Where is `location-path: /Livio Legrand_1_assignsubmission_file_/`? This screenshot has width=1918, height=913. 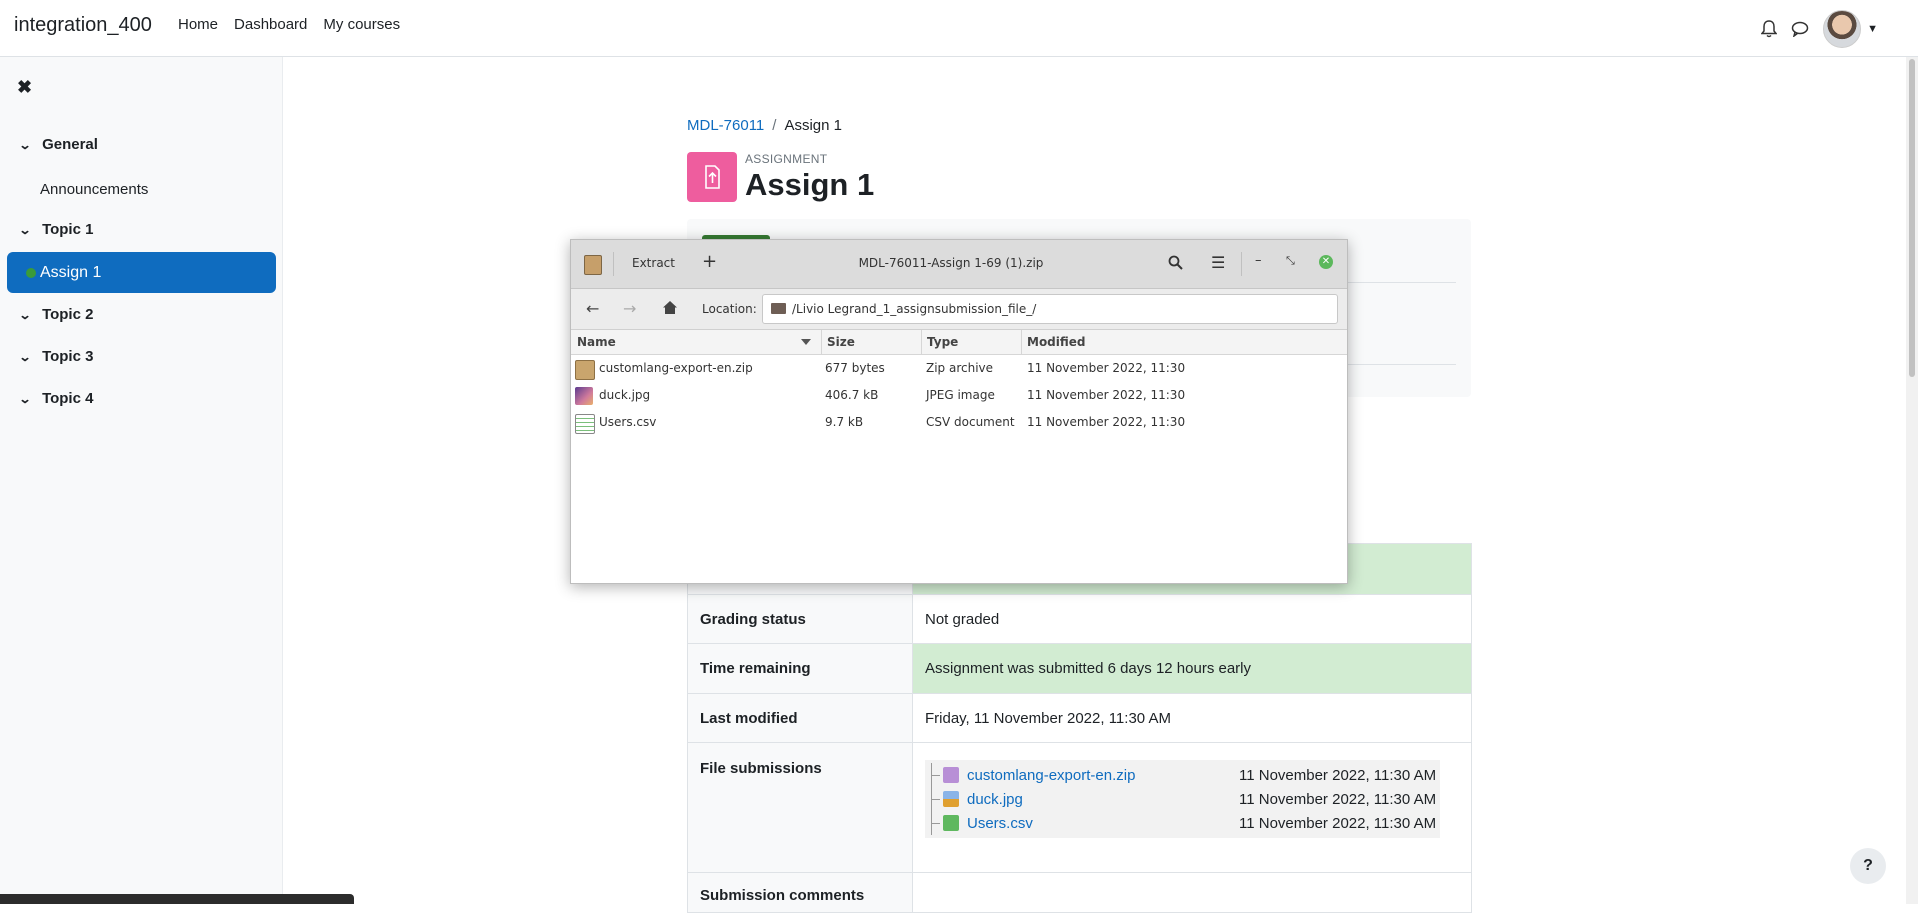
location-path: /Livio Legrand_1_assignsubmission_file_/ is located at coordinates (914, 309).